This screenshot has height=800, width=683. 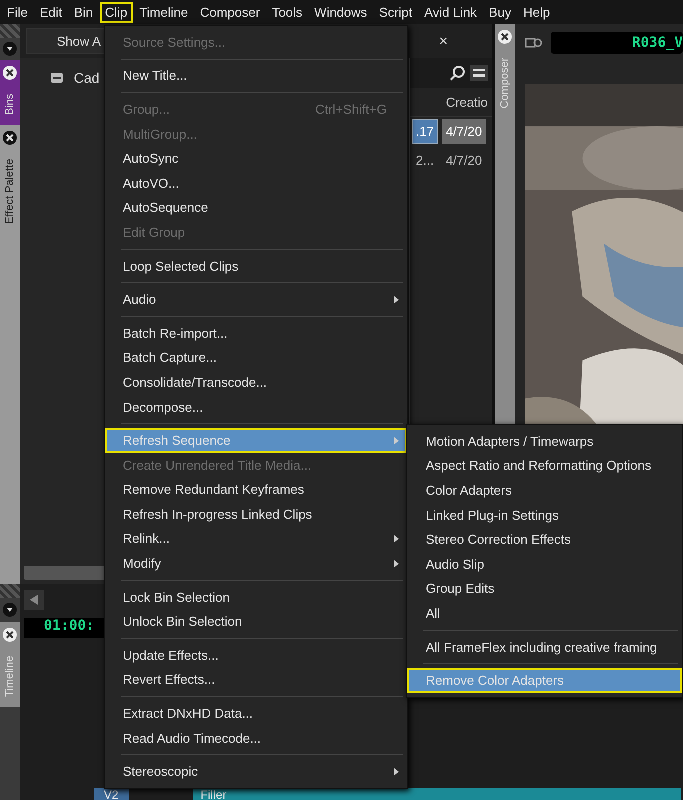 I want to click on bin-icon, so click(x=57, y=78).